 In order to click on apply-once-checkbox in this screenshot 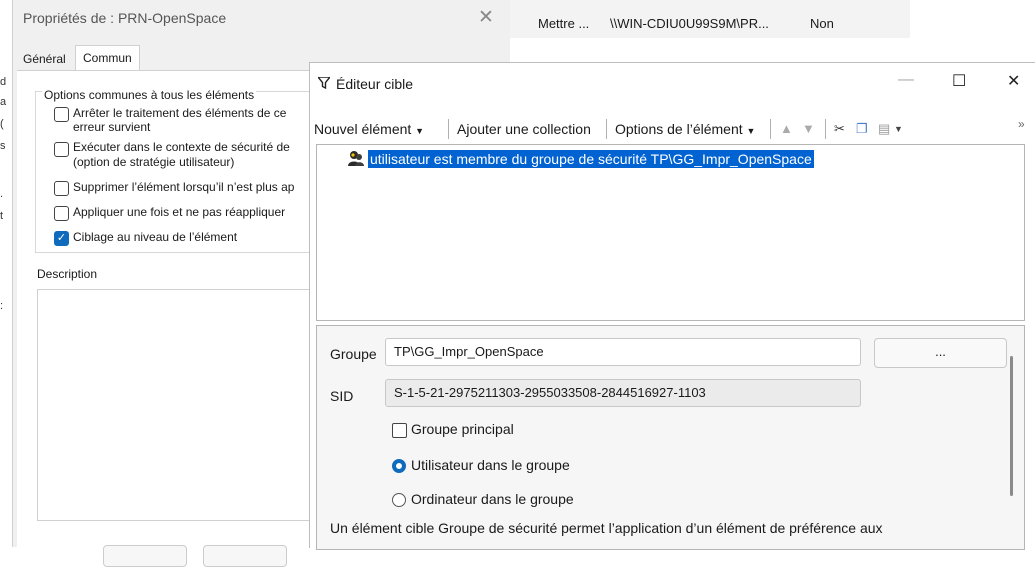, I will do `click(61, 213)`.